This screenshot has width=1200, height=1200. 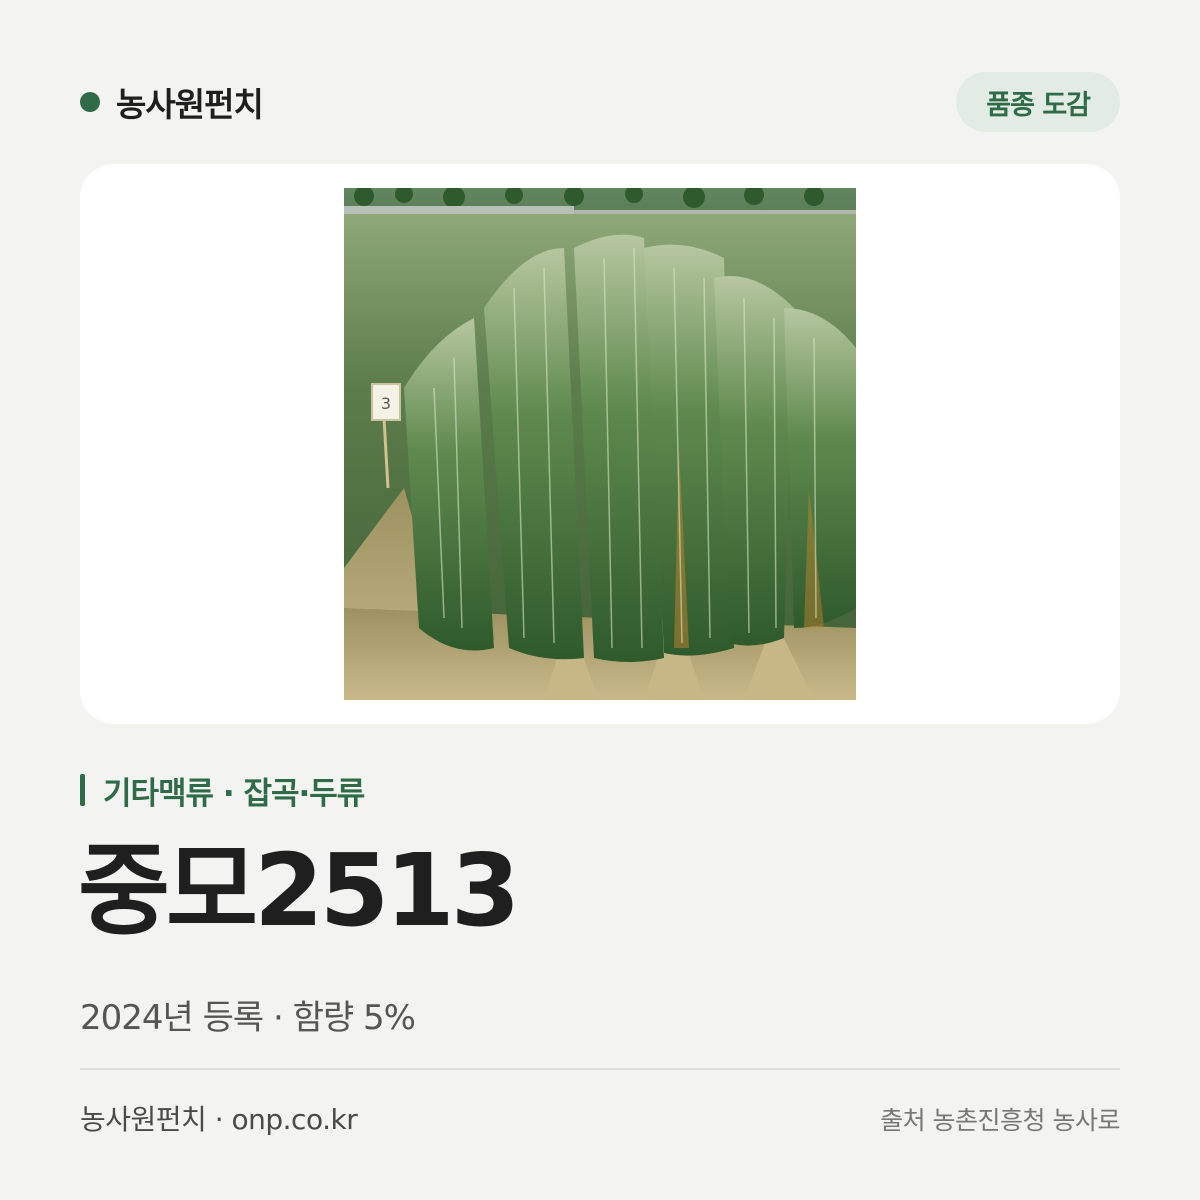 I want to click on brand: 농사원펀치, so click(x=172, y=102).